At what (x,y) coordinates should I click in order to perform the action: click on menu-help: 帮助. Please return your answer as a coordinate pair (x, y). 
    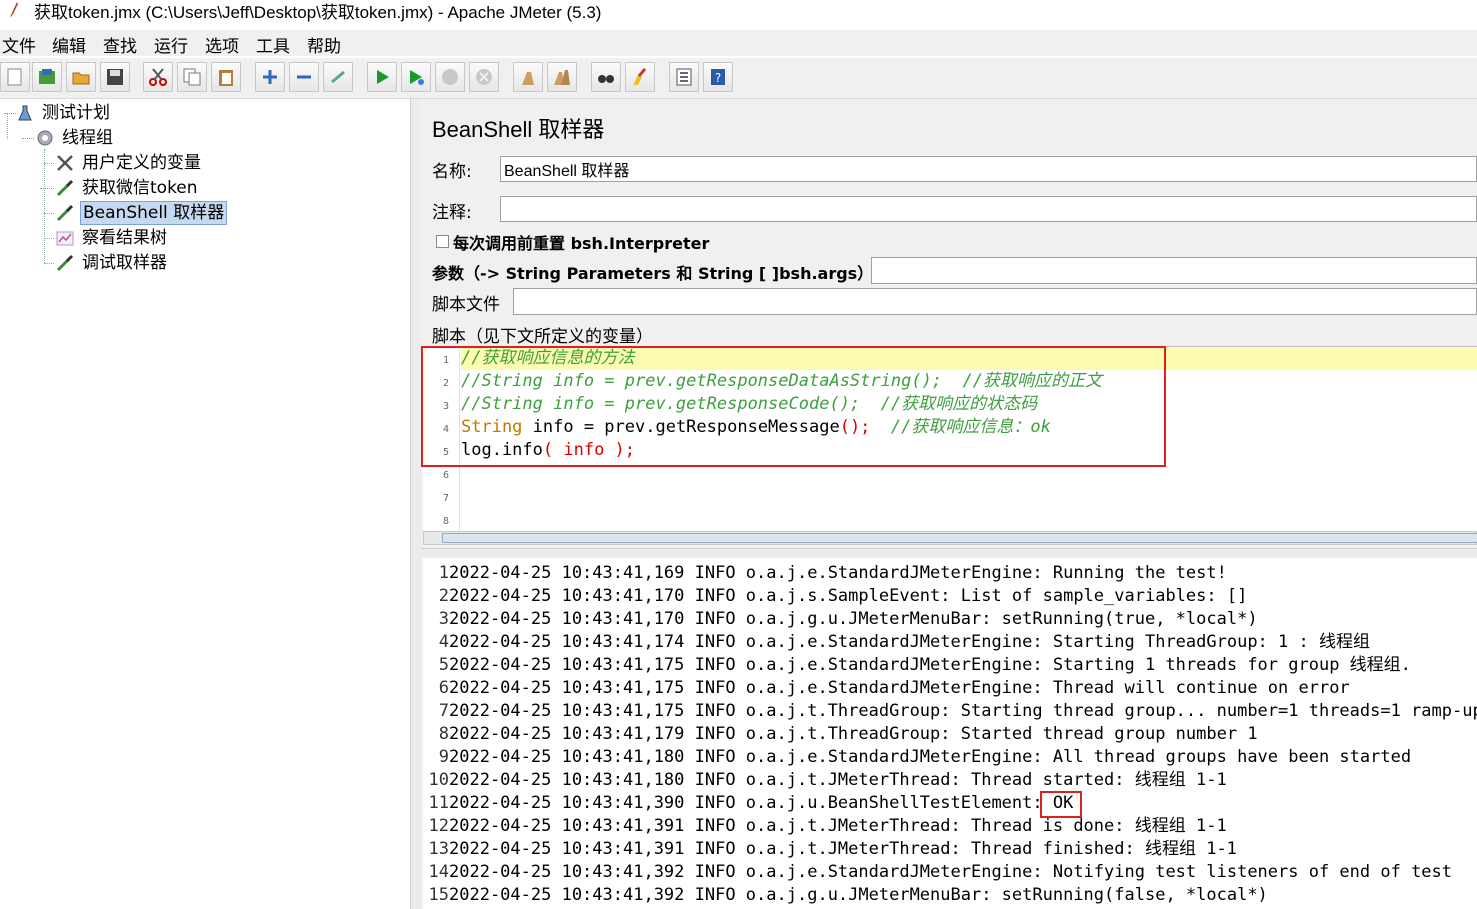
    Looking at the image, I should click on (324, 44).